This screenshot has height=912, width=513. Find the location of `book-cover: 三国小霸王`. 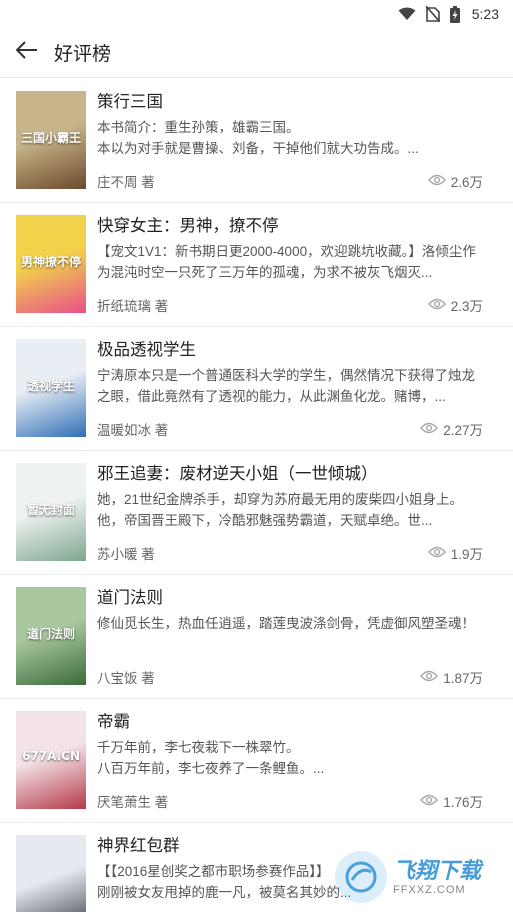

book-cover: 三国小霸王 is located at coordinates (51, 140).